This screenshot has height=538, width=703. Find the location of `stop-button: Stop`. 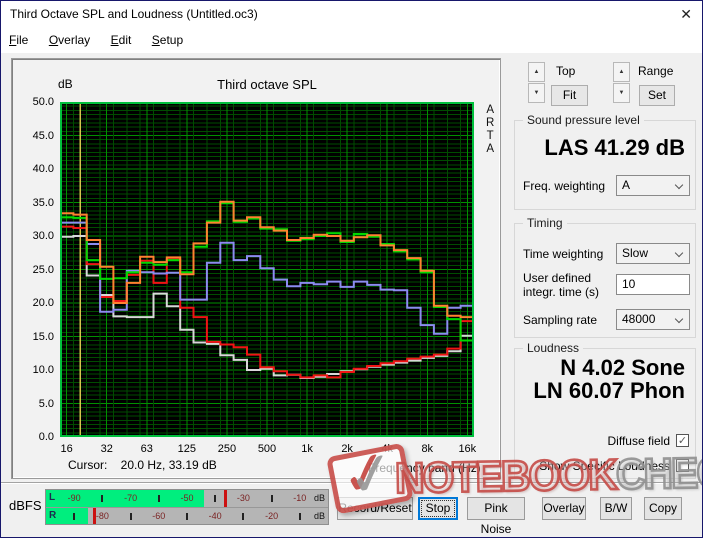

stop-button: Stop is located at coordinates (438, 508).